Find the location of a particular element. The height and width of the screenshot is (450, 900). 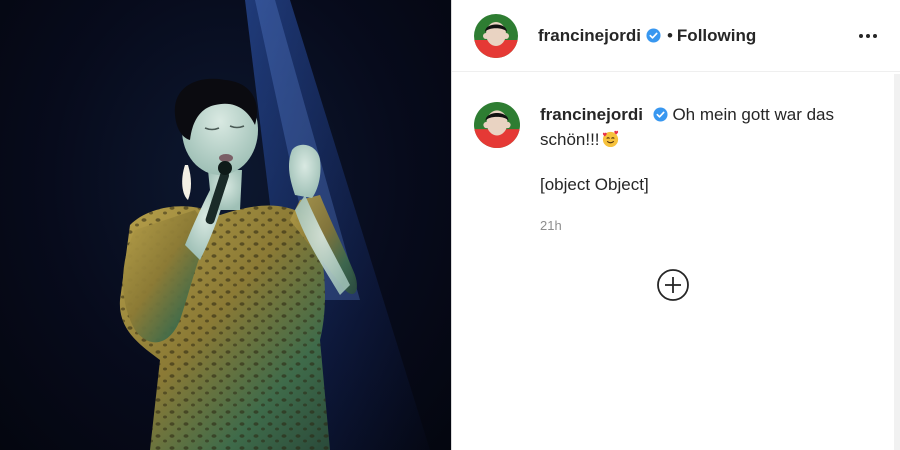

comments-scrollbar is located at coordinates (897, 262).